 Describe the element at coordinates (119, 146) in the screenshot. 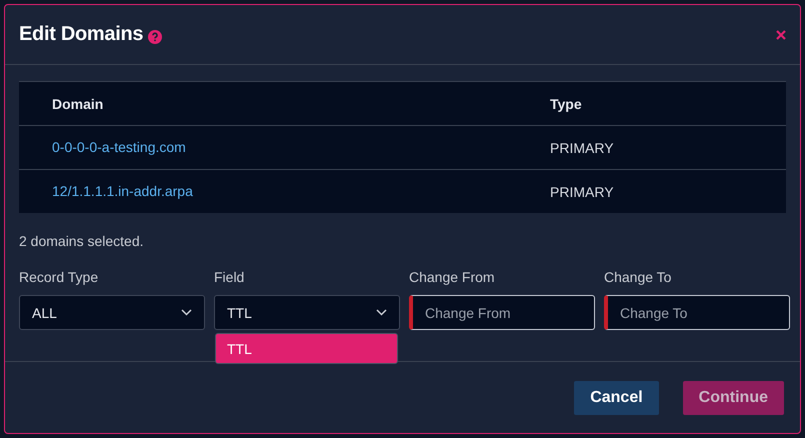

I see `domain-link: 0-0-0-0-a-testing.com` at that location.